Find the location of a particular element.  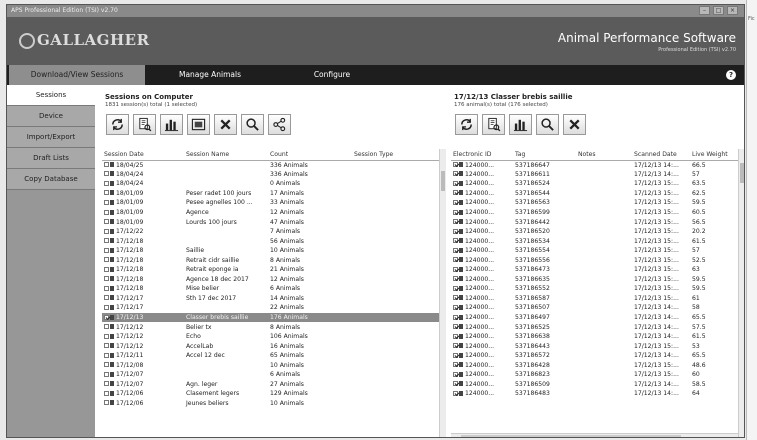

session-name-cell: Retrait cidr saillie is located at coordinates (226, 260).